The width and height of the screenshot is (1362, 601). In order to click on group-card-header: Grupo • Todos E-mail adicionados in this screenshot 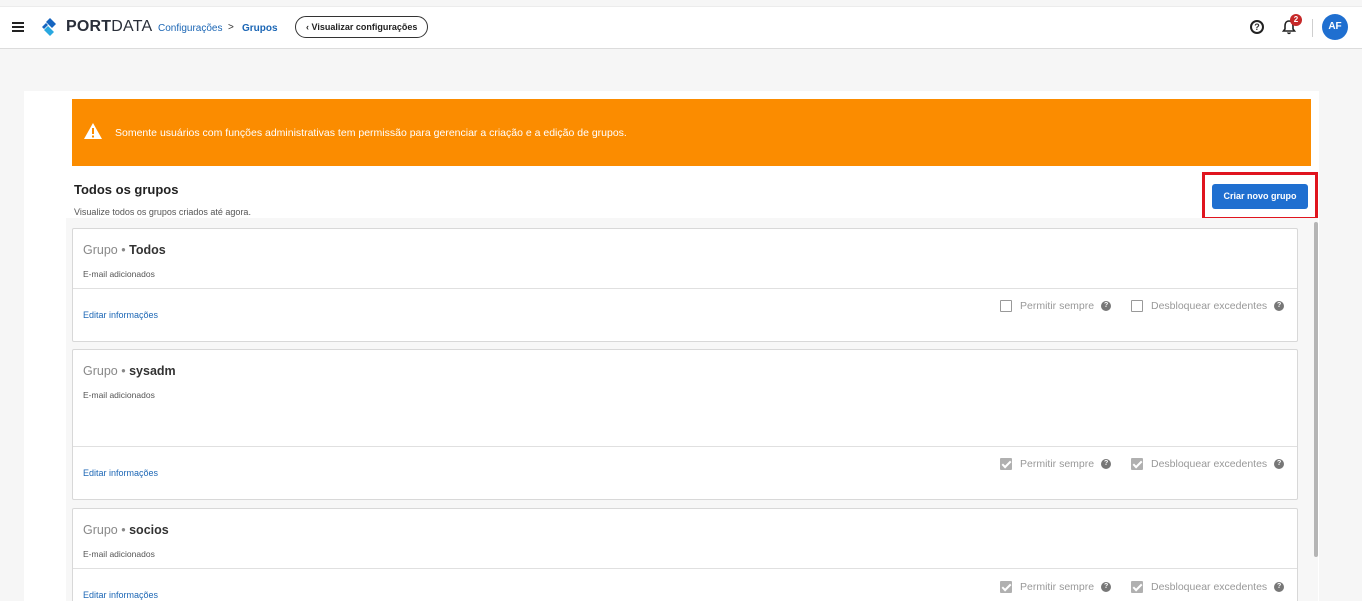, I will do `click(685, 259)`.